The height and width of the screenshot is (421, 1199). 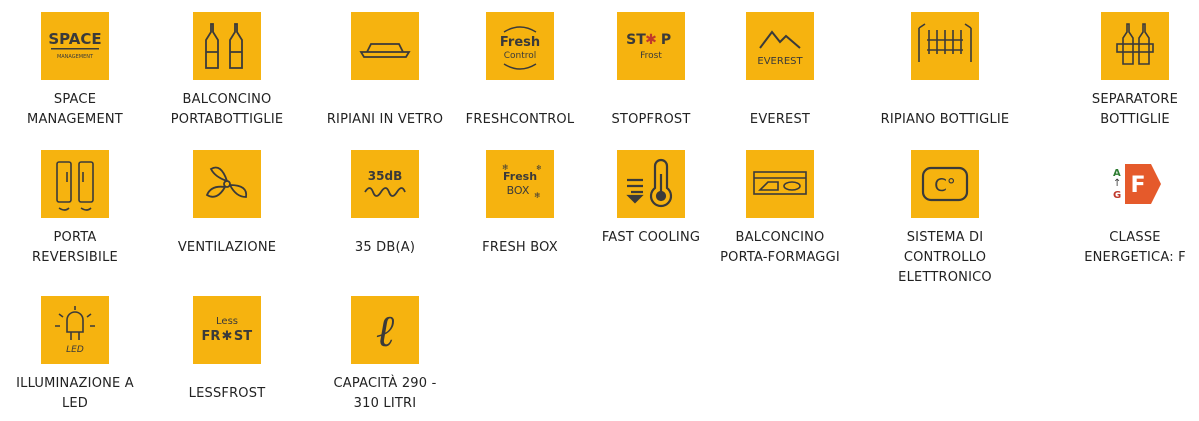 I want to click on svg-text: F, so click(x=1137, y=185).